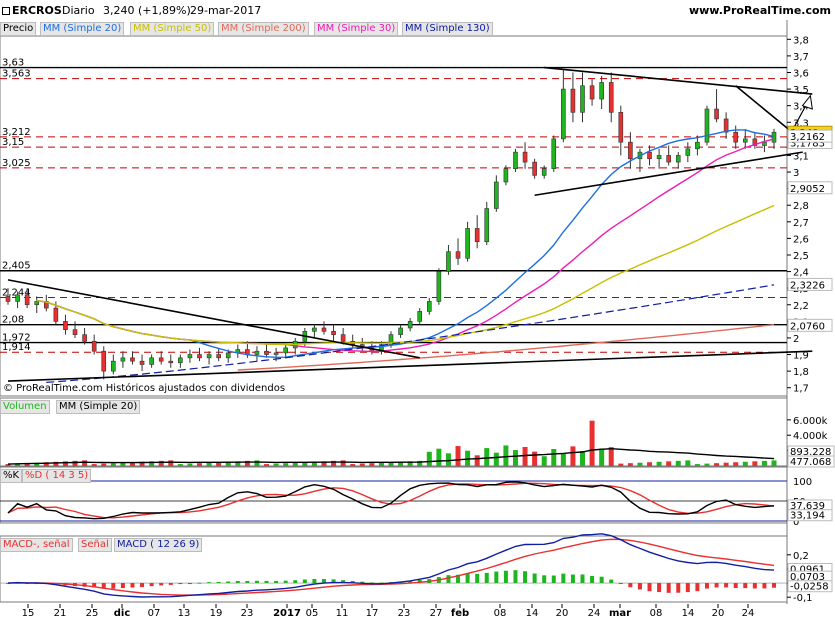 The height and width of the screenshot is (620, 835). I want to click on stoch-d-label: %D ( 14 3 5), so click(57, 476).